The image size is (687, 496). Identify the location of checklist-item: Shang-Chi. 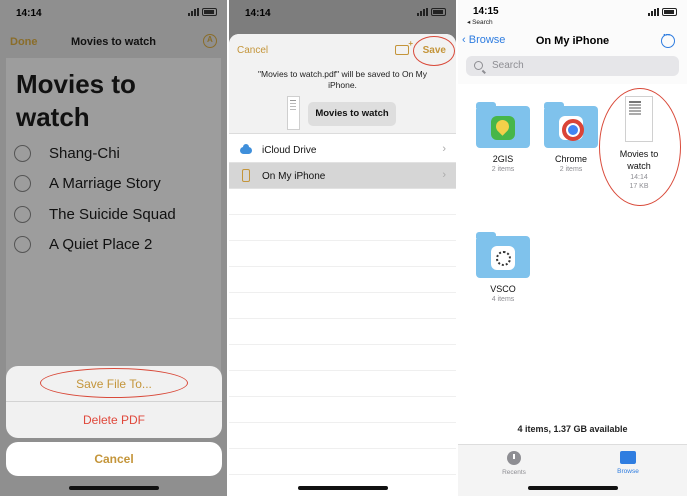
(67, 153).